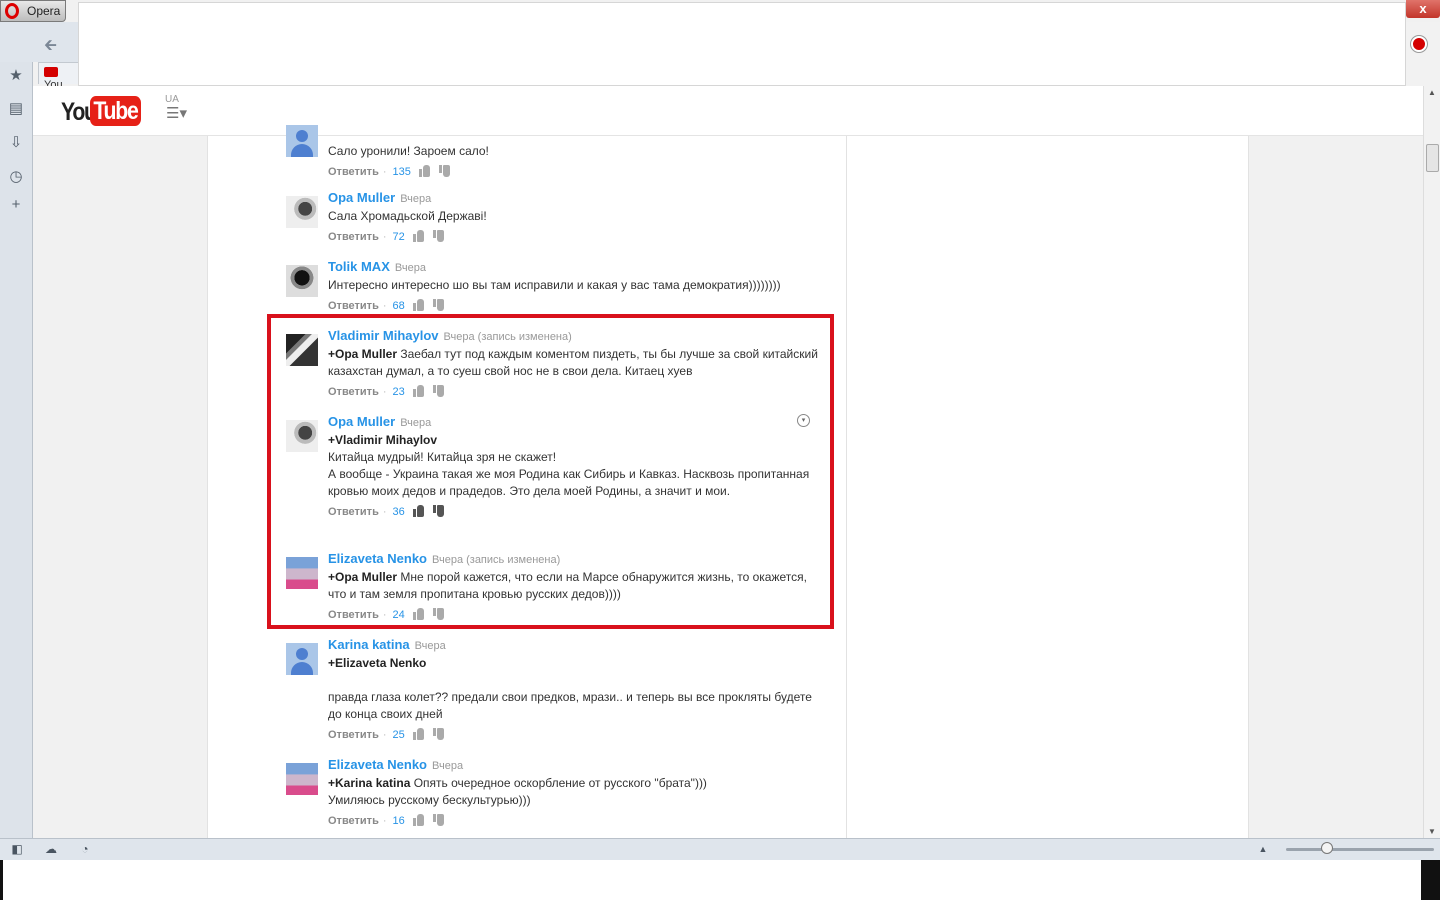  Describe the element at coordinates (33, 11) in the screenshot. I see `opera-menu-button: Opera` at that location.